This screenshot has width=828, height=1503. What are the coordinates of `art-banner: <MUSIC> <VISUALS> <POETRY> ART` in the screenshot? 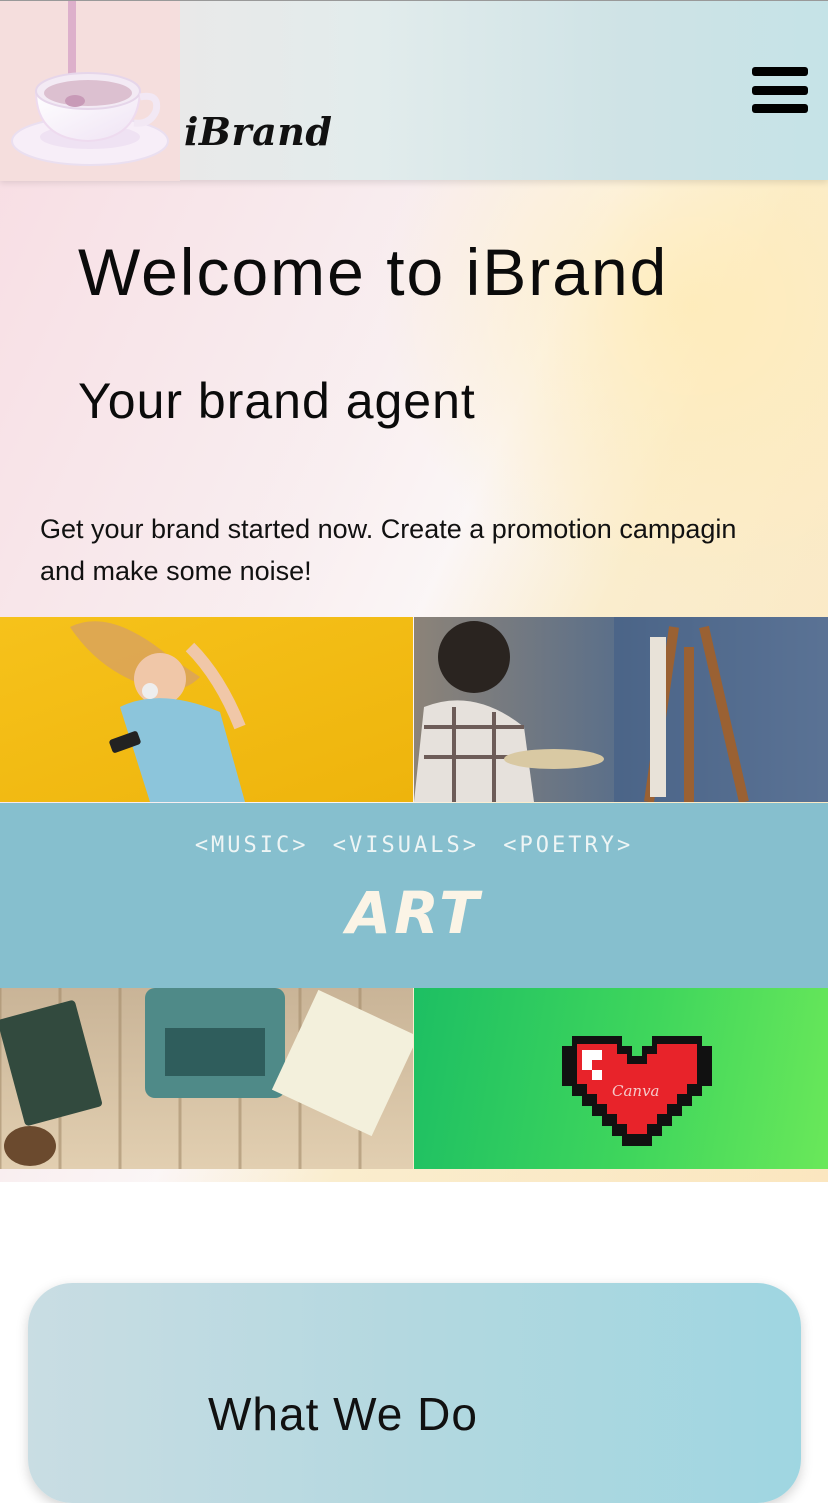 It's located at (414, 895).